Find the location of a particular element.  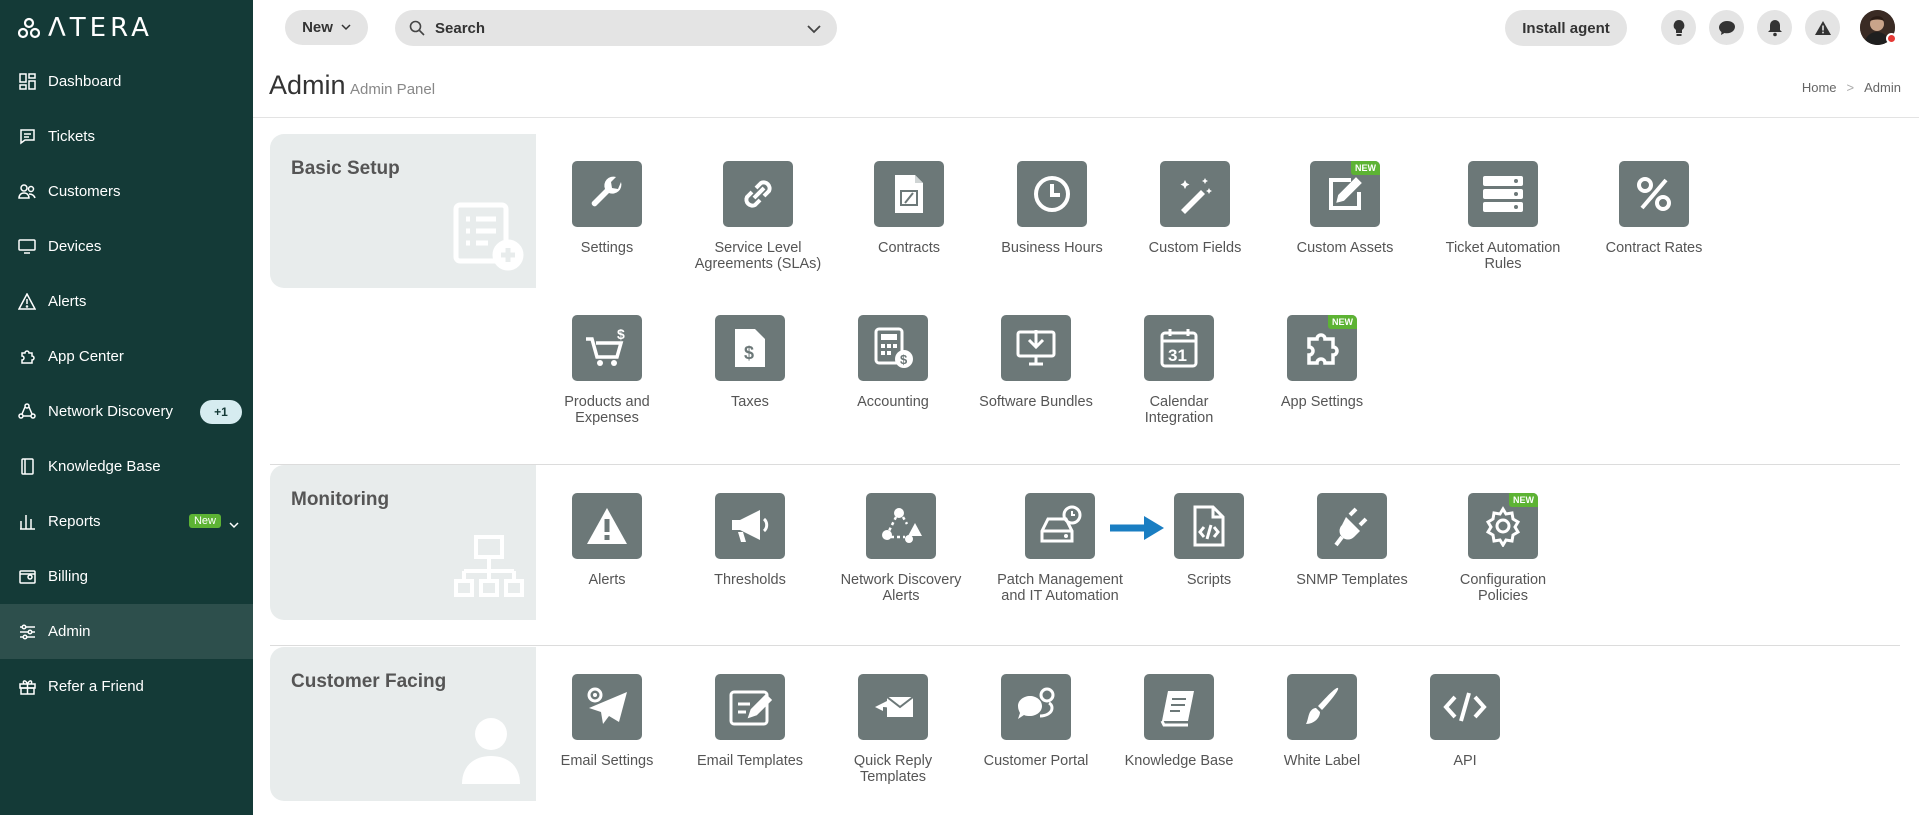

warning-icon is located at coordinates (1822, 27).